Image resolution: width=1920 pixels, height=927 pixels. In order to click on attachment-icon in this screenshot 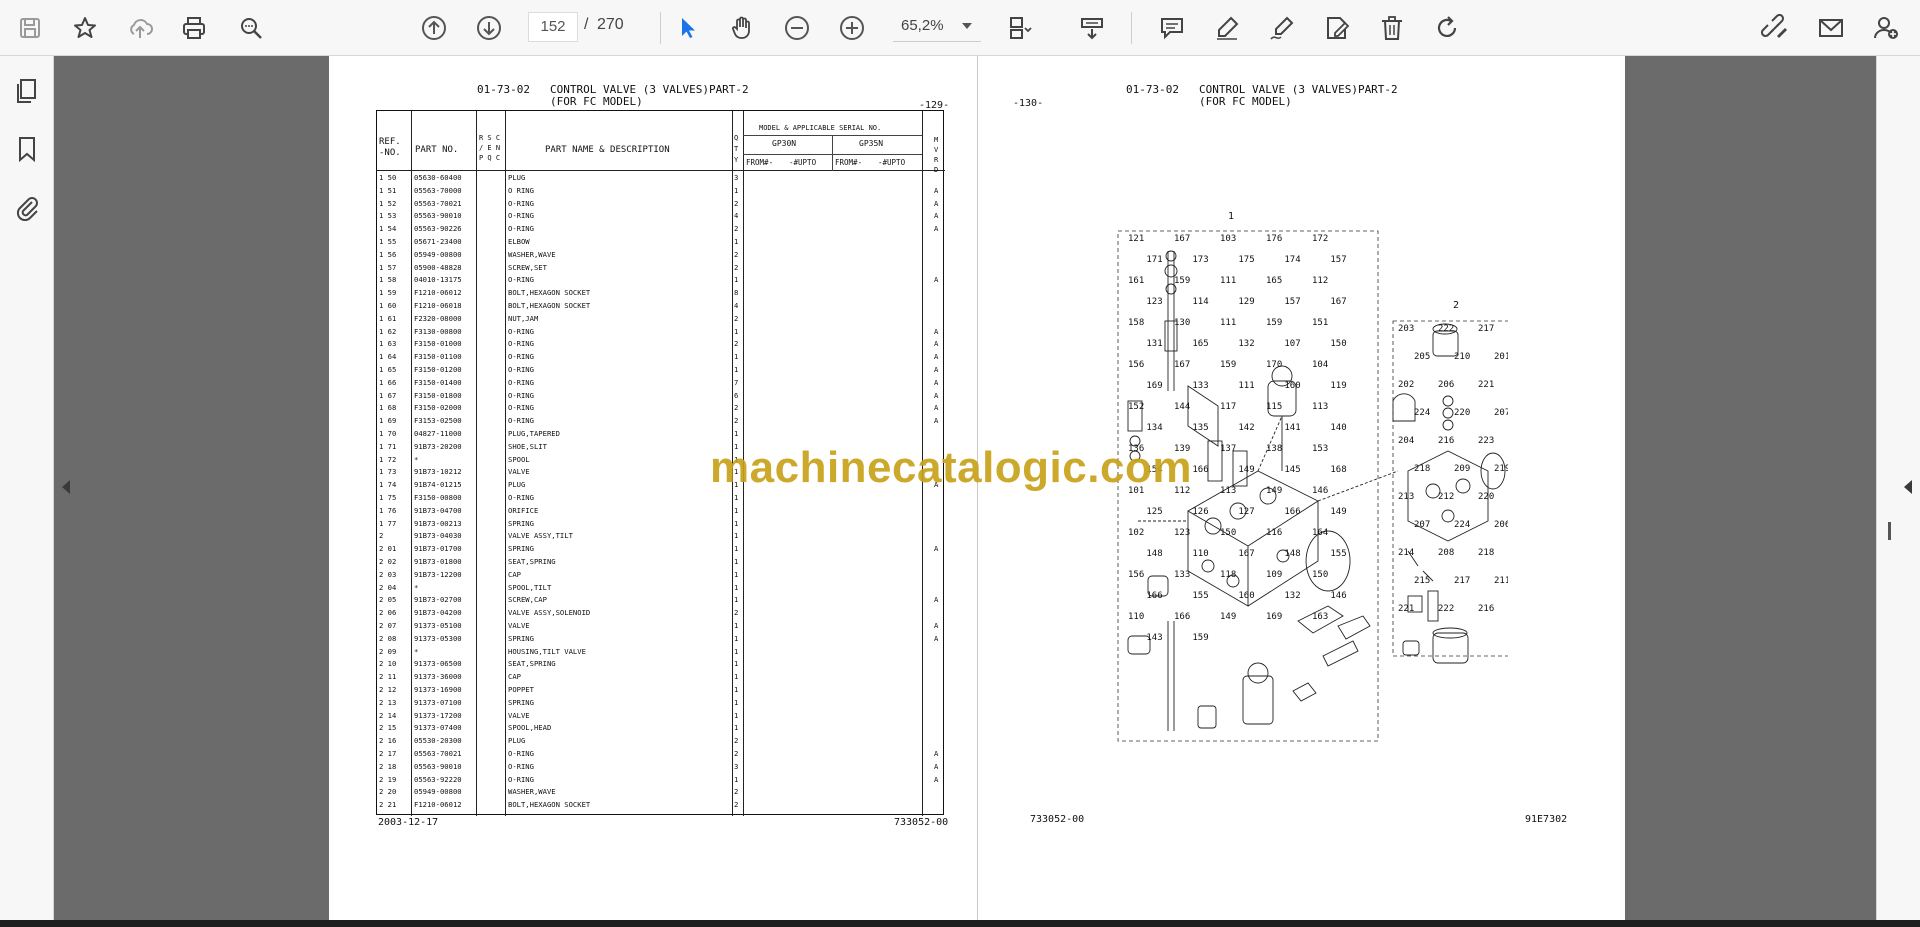, I will do `click(27, 207)`.